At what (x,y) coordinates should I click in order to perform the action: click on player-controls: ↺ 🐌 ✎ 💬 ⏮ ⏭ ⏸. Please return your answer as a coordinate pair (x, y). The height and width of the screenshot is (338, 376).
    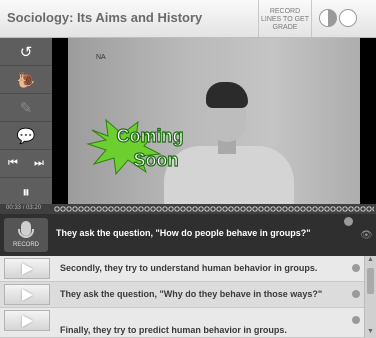
    Looking at the image, I should click on (26, 121).